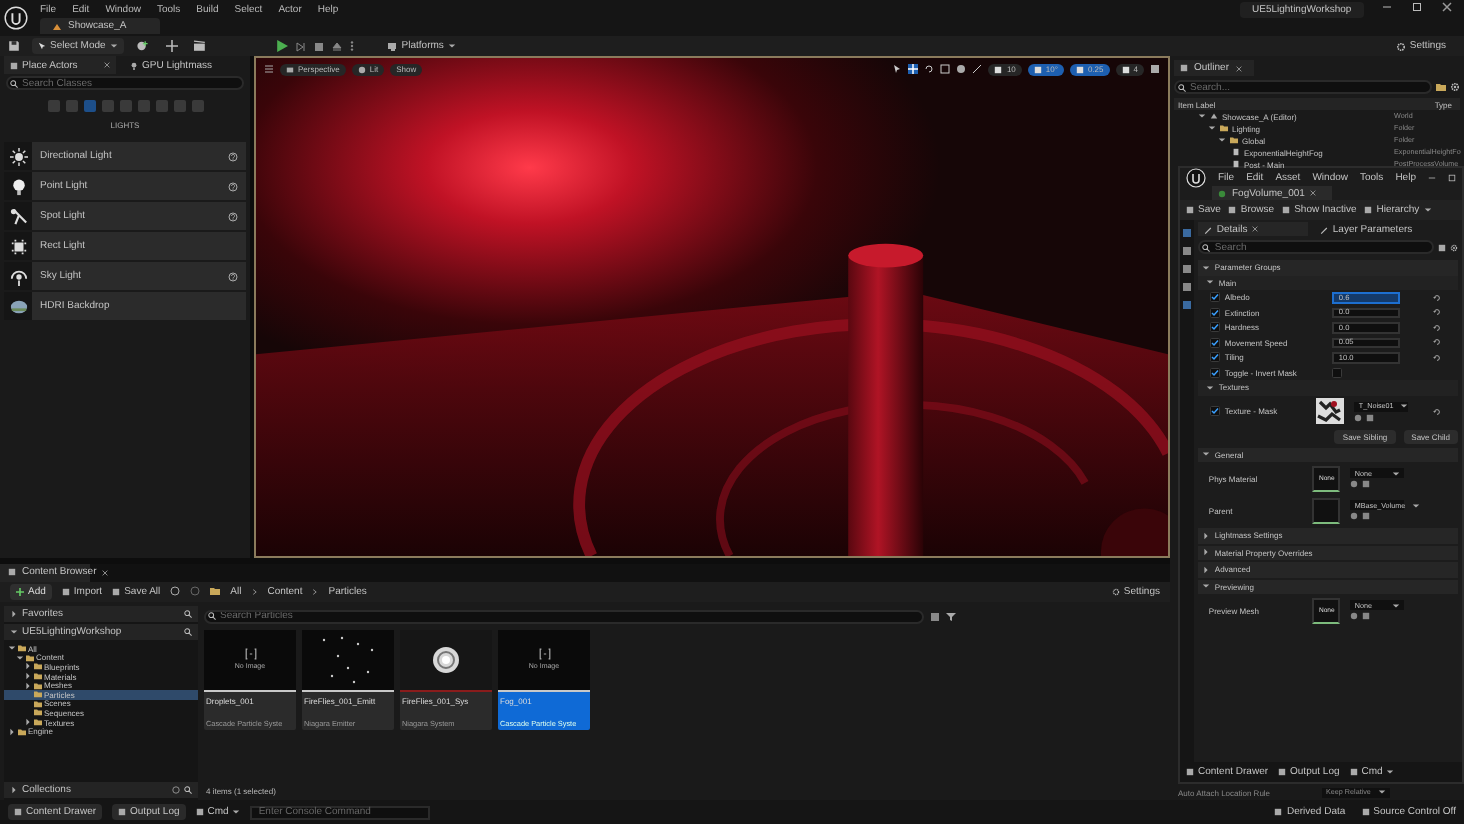 The height and width of the screenshot is (824, 1464). Describe the element at coordinates (42, 46) in the screenshot. I see `cursor-icon` at that location.